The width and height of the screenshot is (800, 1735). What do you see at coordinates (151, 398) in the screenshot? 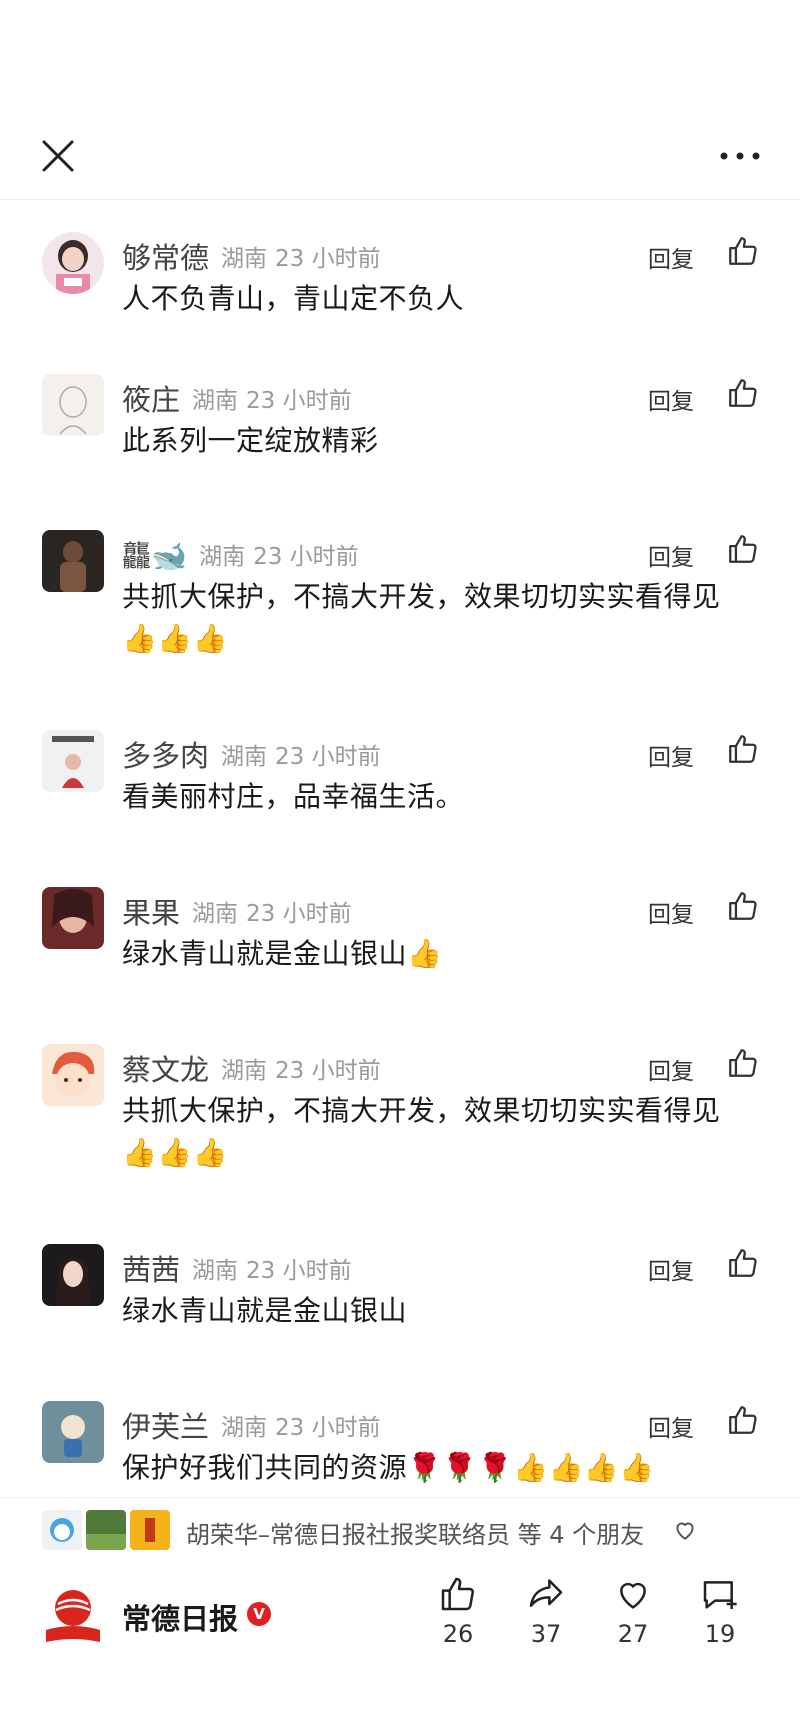
I see `username: 筱庄` at bounding box center [151, 398].